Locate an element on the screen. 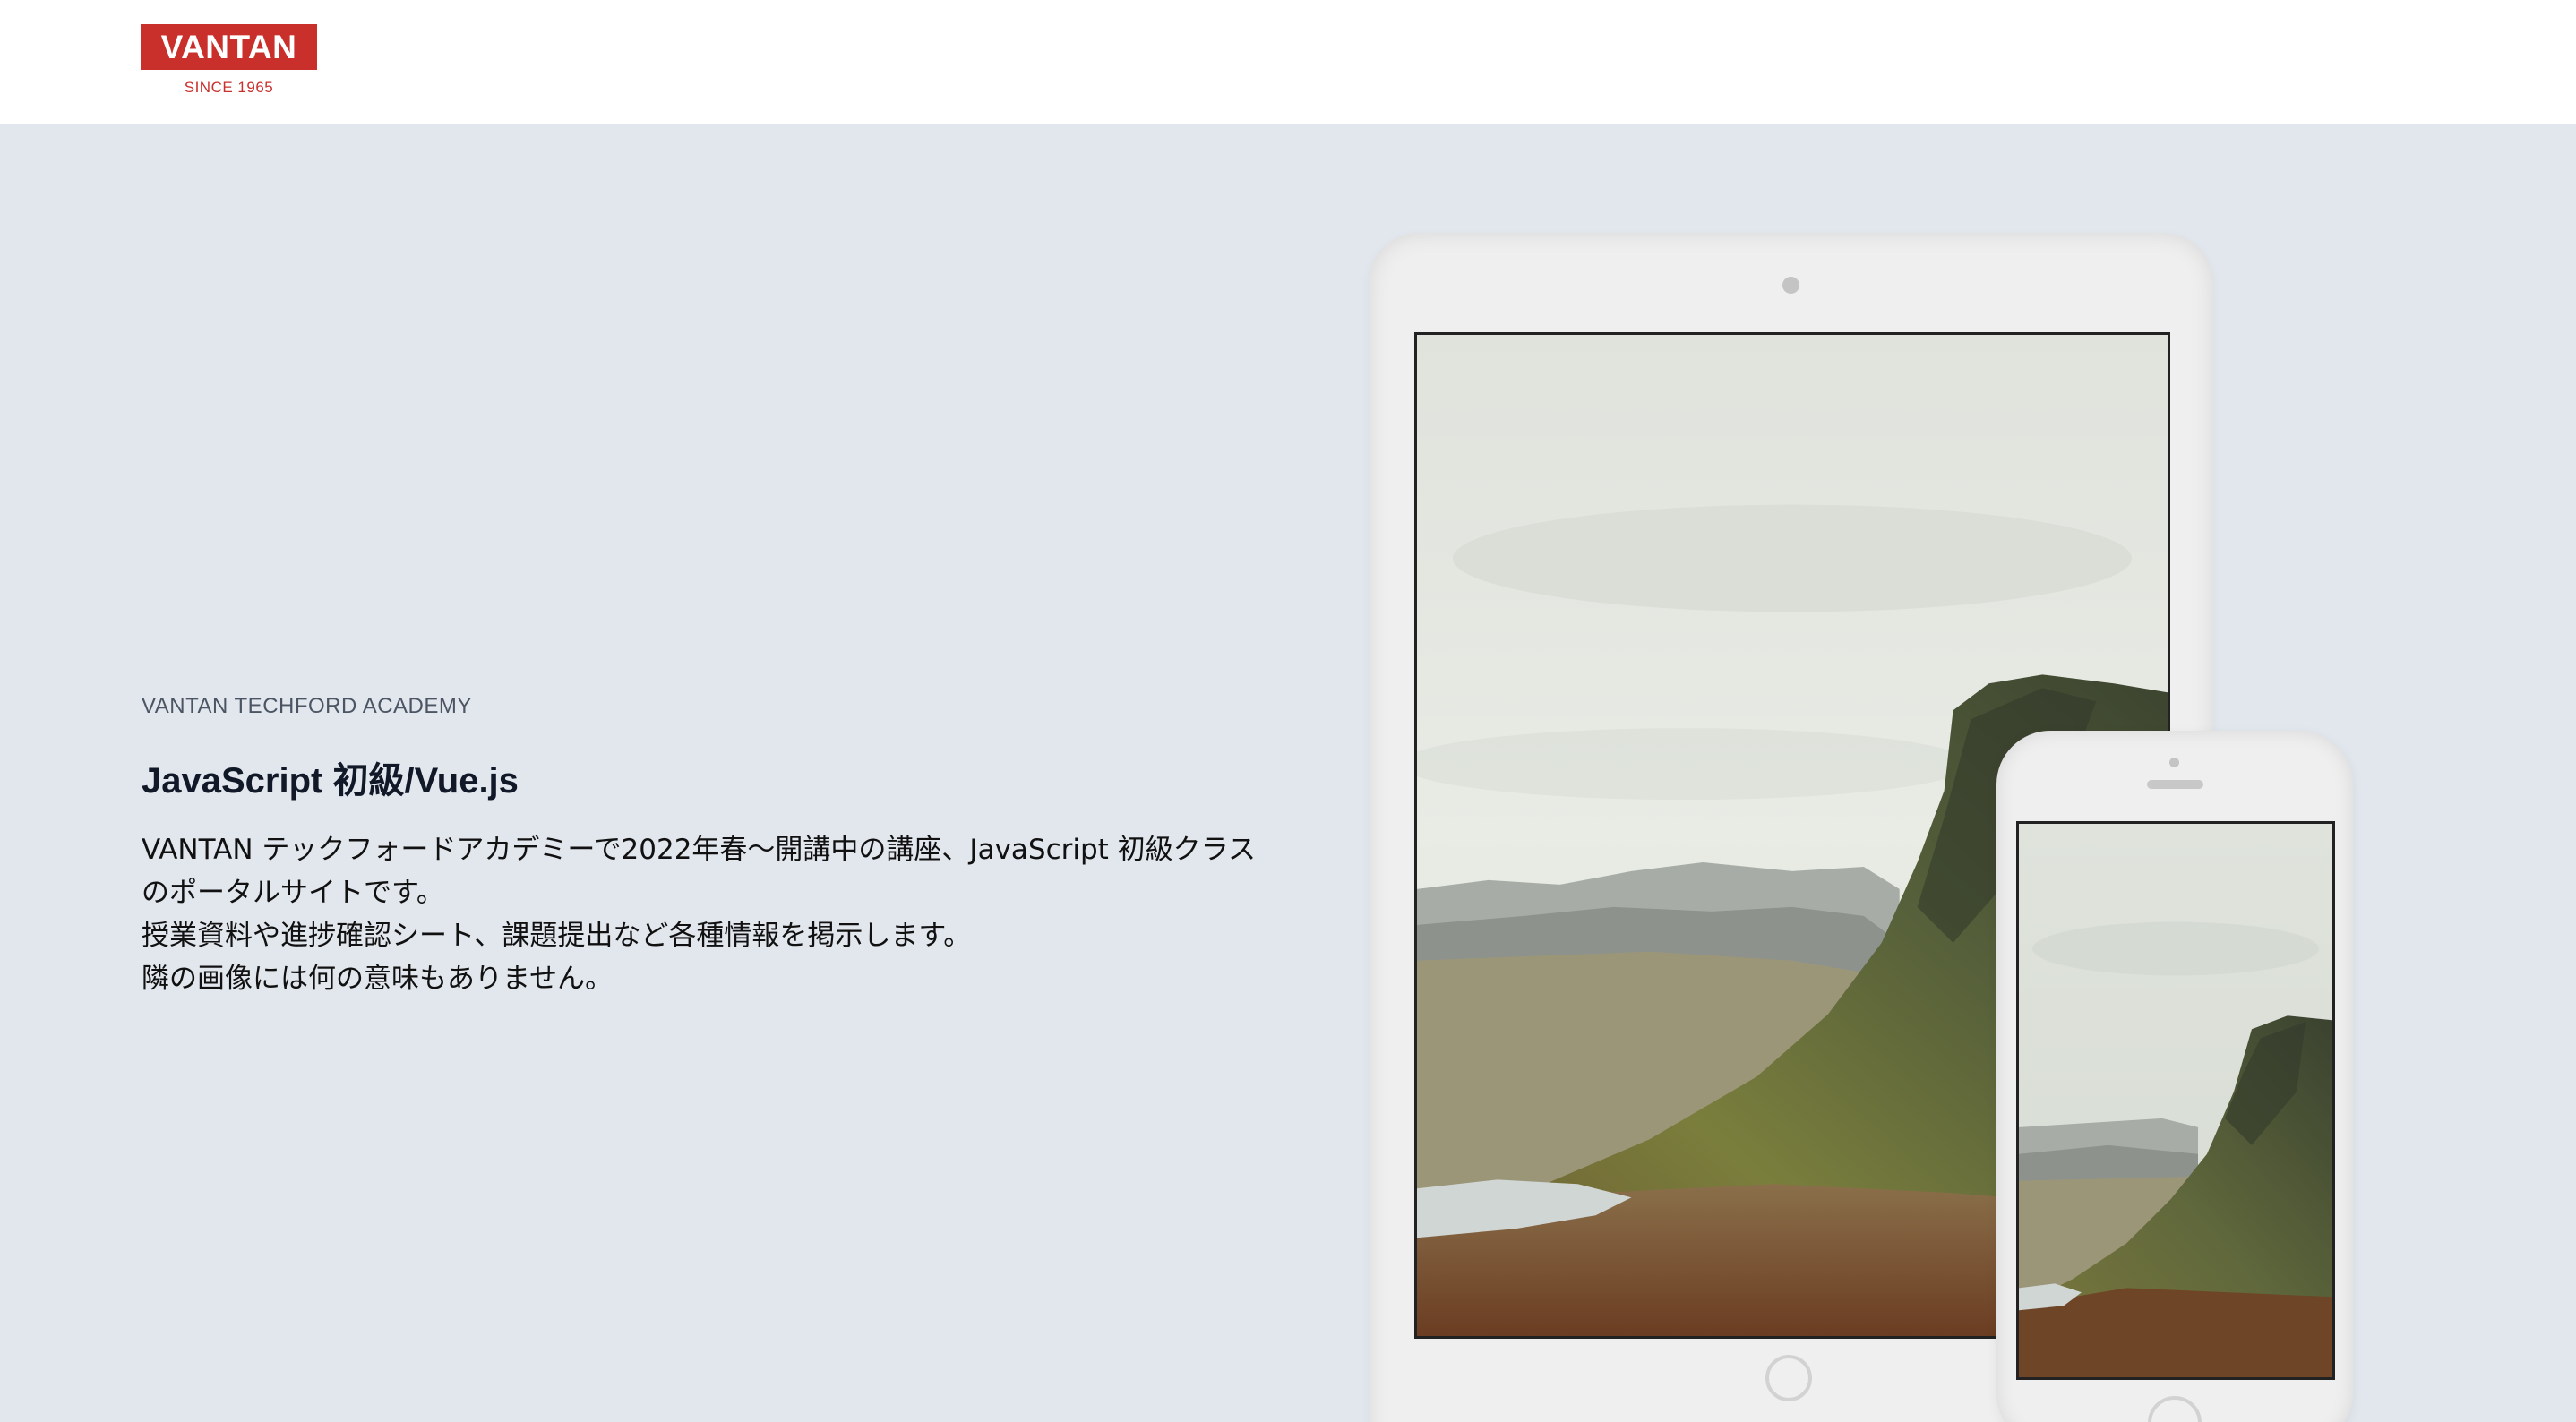 The height and width of the screenshot is (1422, 2576). site-header: VANTAN SINCE 1965 is located at coordinates (1288, 62).